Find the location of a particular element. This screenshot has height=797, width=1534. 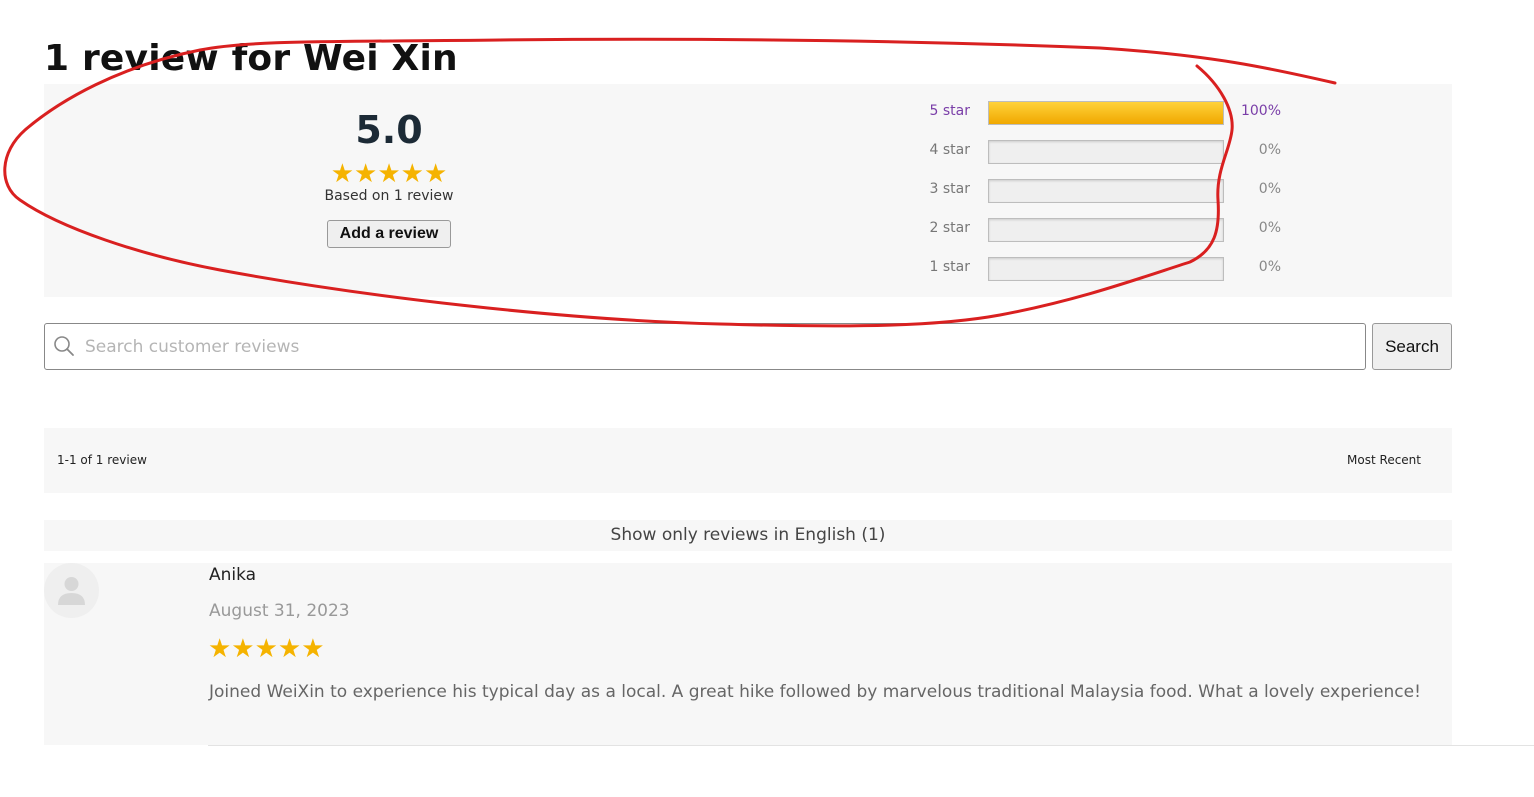

distribution-row-5-star: 5 star 100% is located at coordinates (1114, 118).